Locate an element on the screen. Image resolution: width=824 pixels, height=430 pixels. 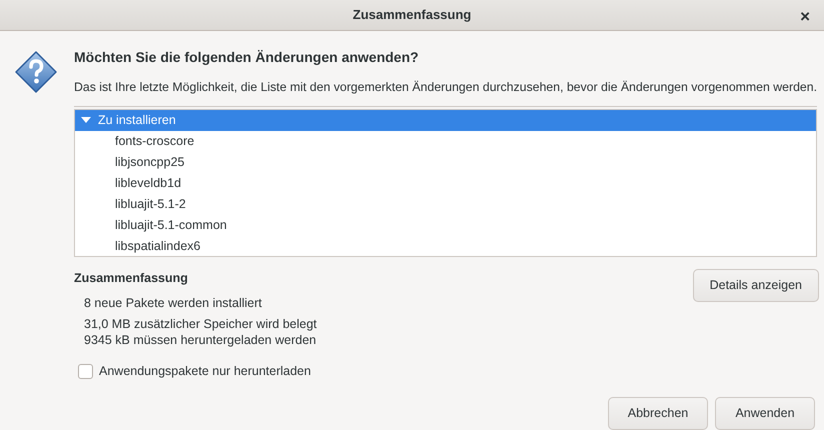
tree-row: libluajit-5.1-common is located at coordinates (445, 225).